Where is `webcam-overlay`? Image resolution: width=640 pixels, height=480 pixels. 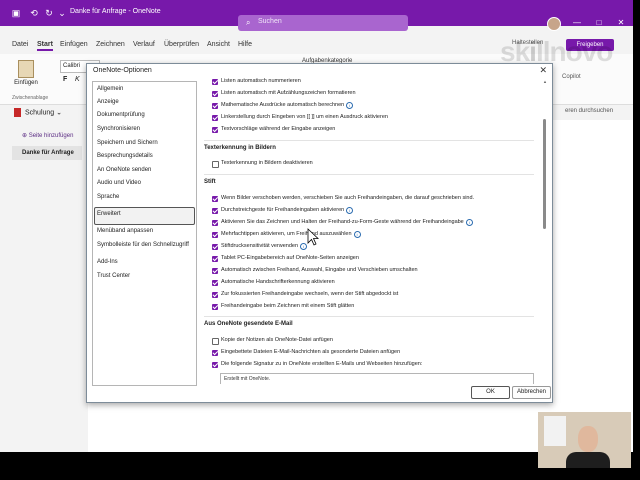
webcam-overlay is located at coordinates (584, 440).